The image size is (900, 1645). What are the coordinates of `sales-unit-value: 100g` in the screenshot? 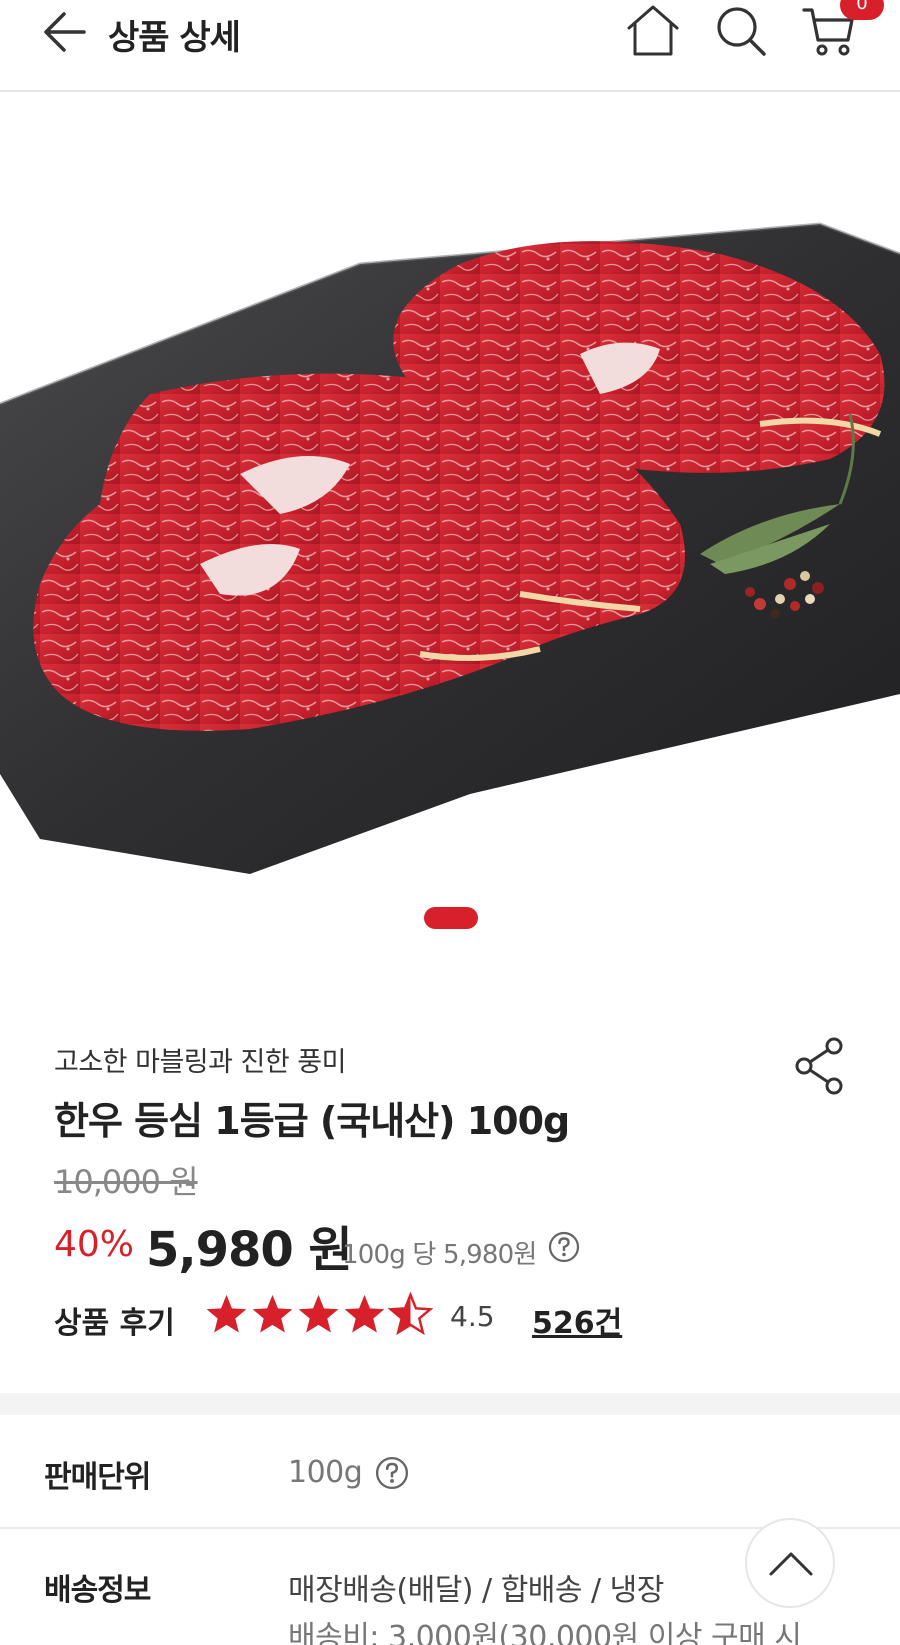 It's located at (325, 1472).